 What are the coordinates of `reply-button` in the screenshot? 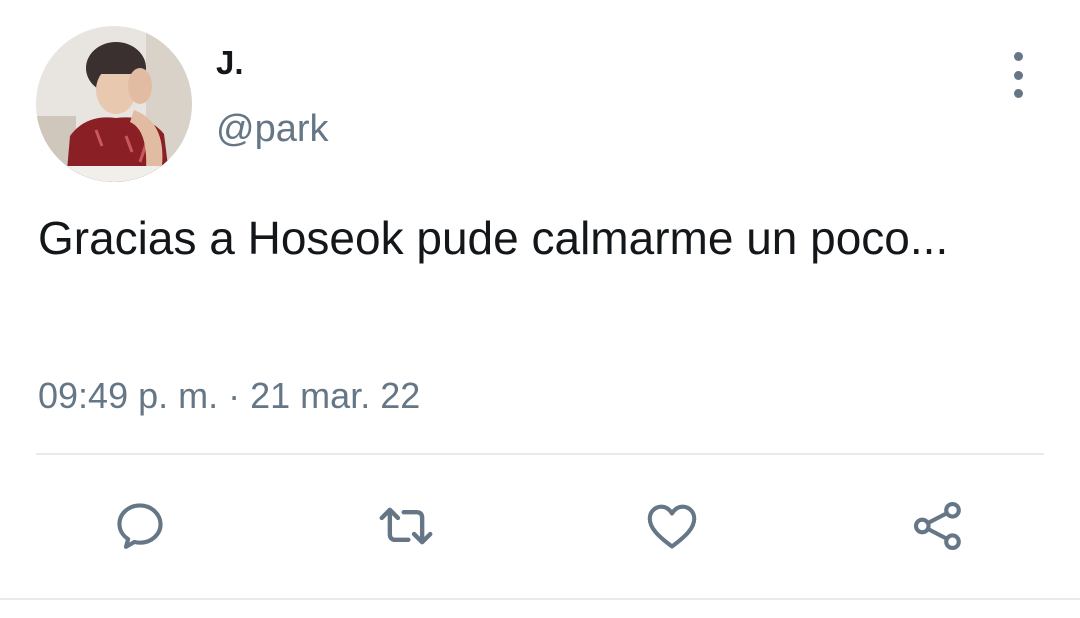 It's located at (140, 526).